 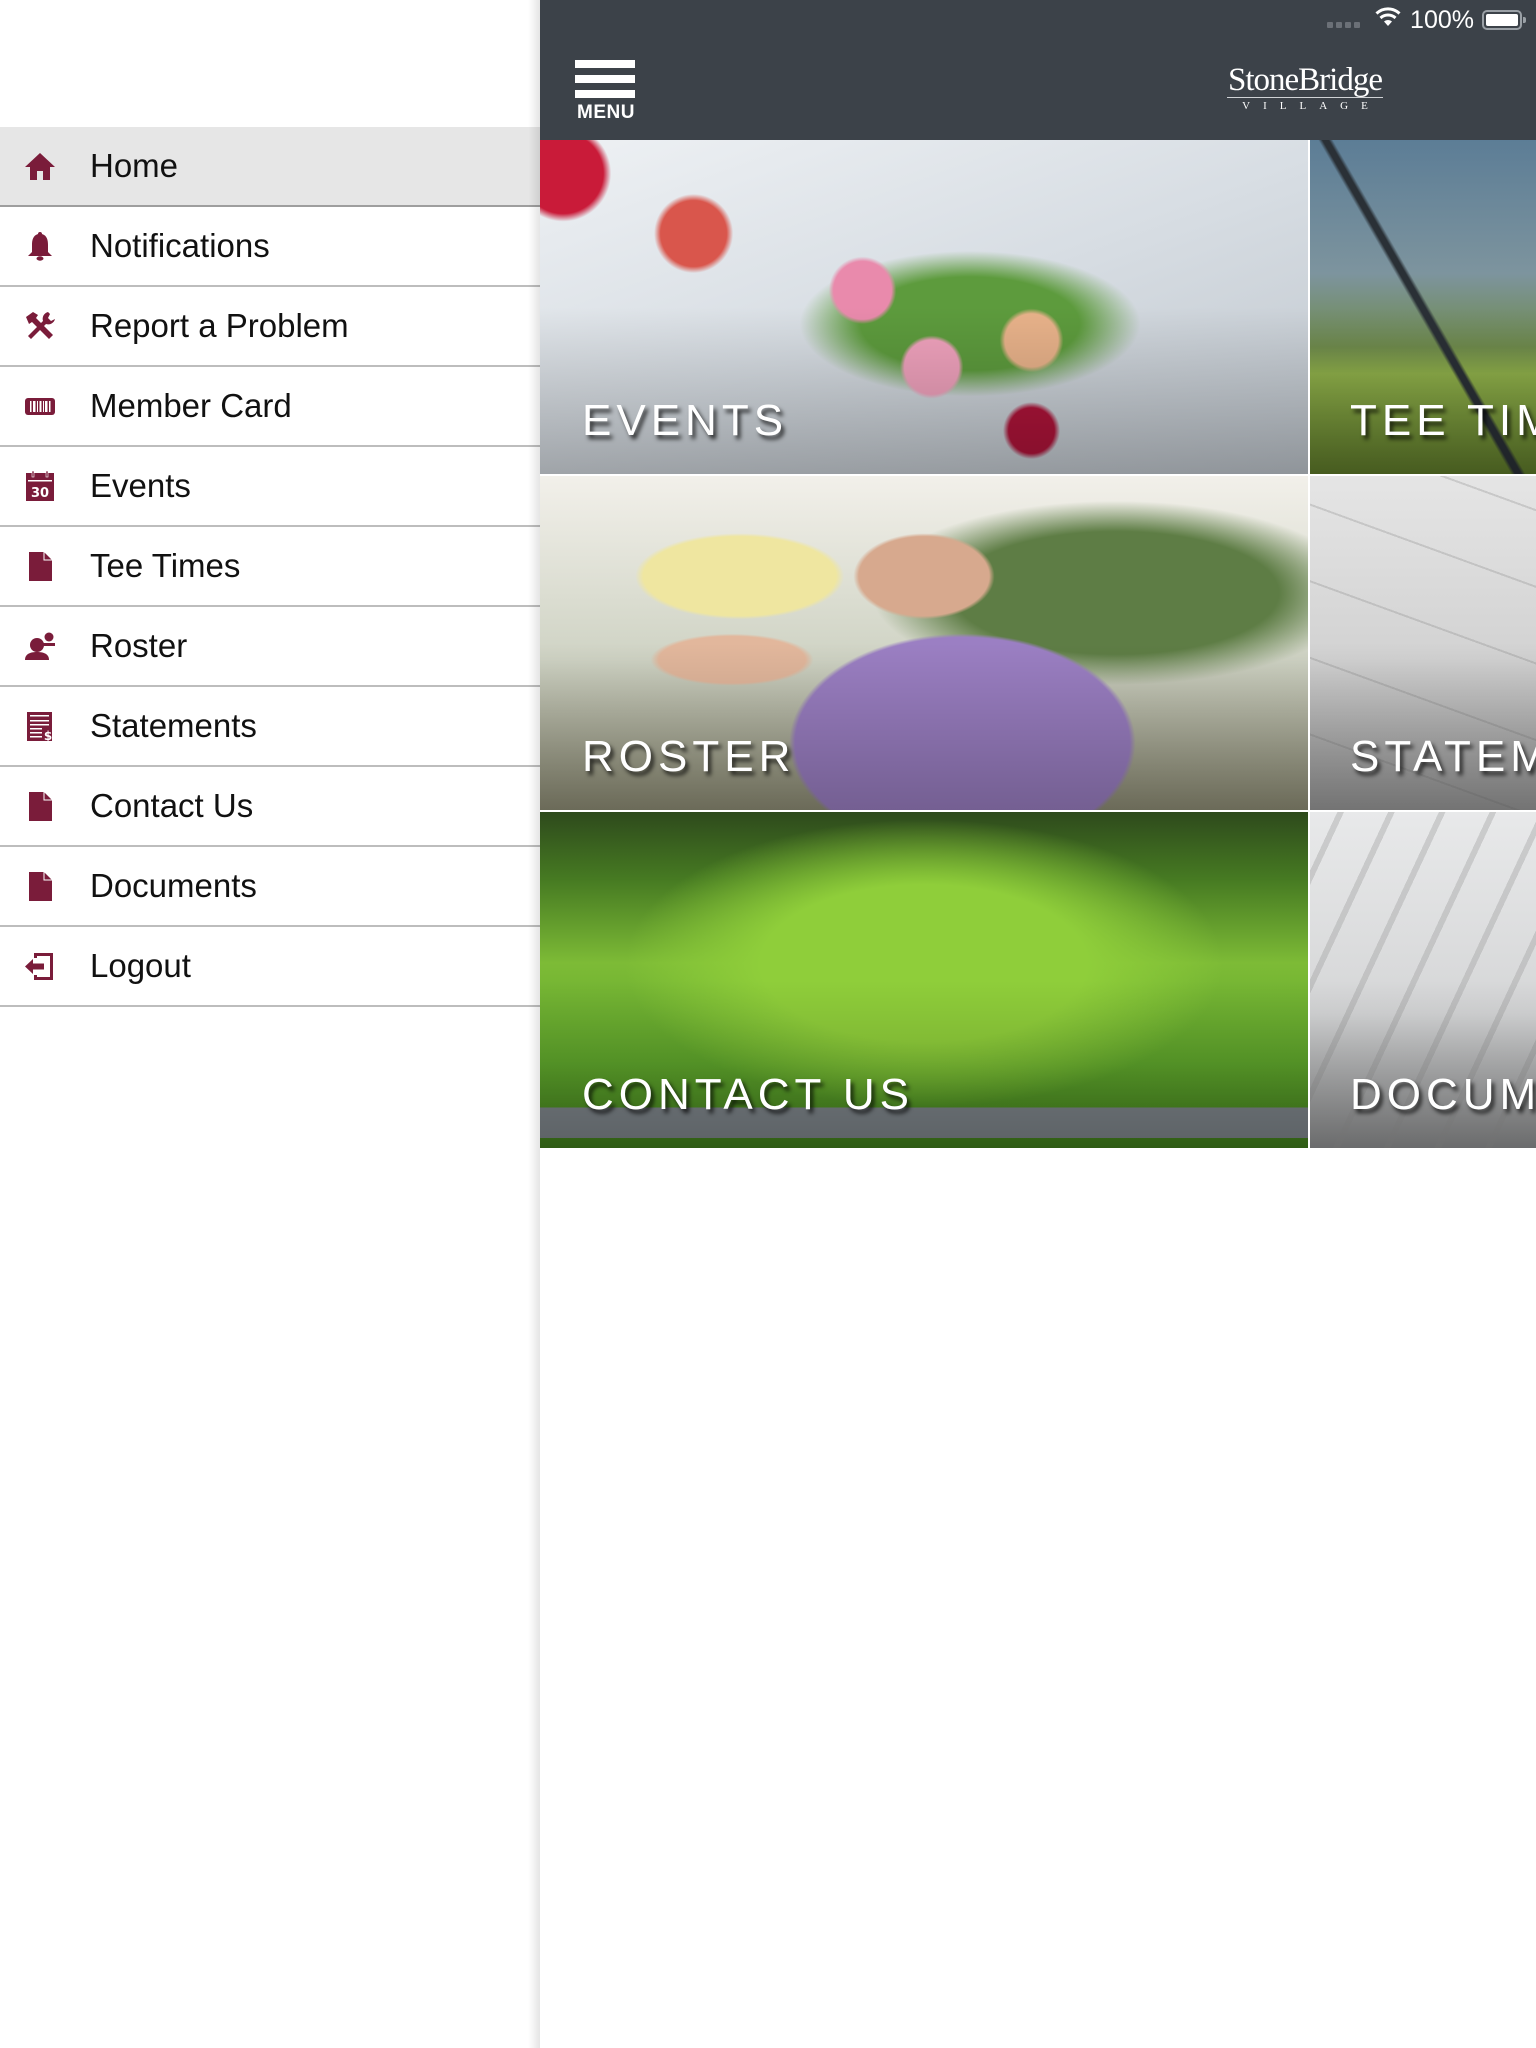 What do you see at coordinates (1442, 19) in the screenshot?
I see `battery-percent: 100%` at bounding box center [1442, 19].